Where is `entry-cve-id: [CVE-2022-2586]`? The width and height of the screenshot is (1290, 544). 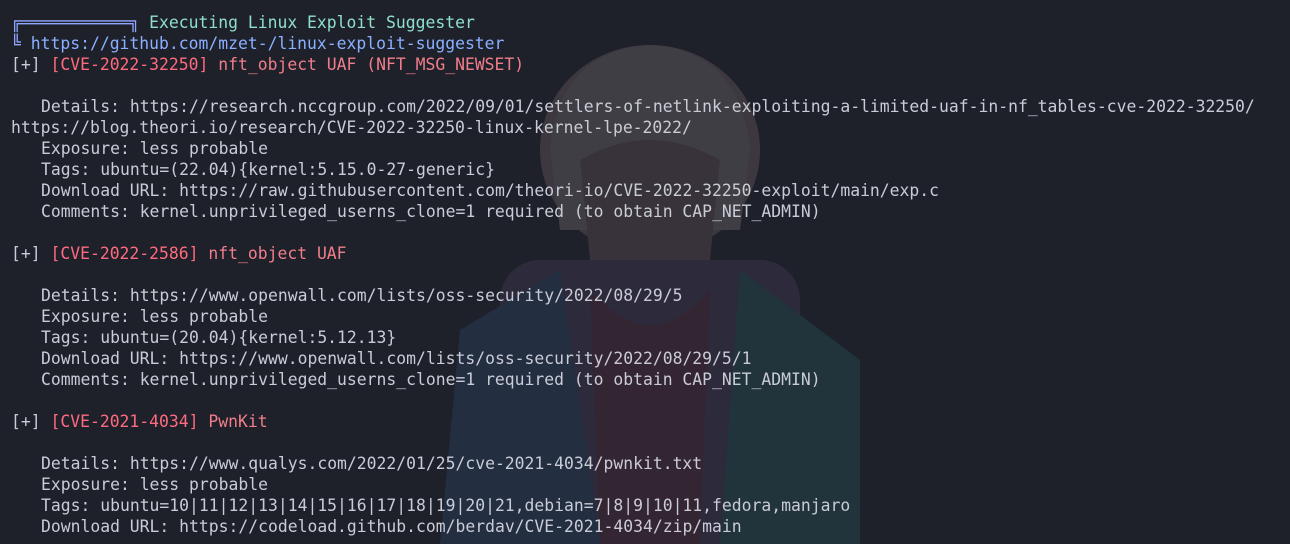 entry-cve-id: [CVE-2022-2586] is located at coordinates (124, 253).